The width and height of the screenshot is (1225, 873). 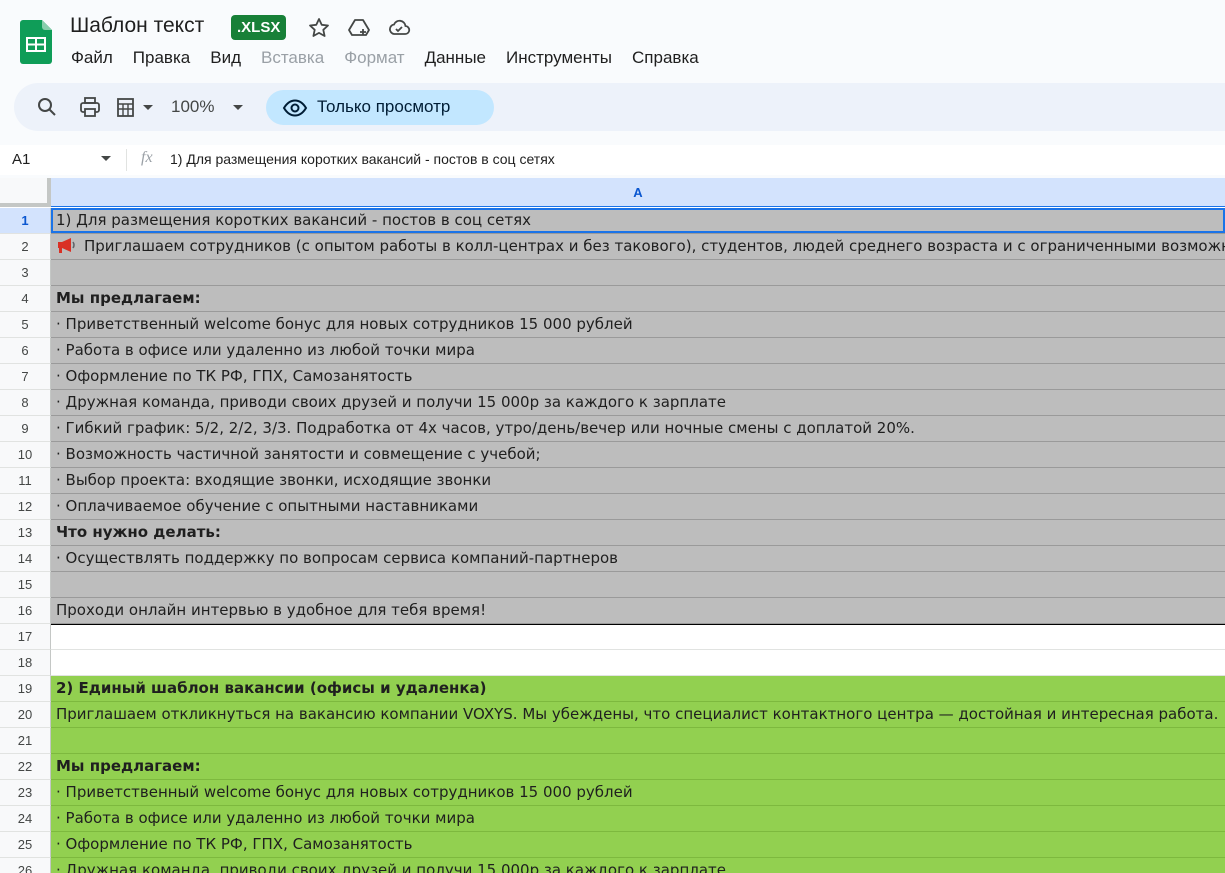 What do you see at coordinates (25, 455) in the screenshot?
I see `row-number: 10` at bounding box center [25, 455].